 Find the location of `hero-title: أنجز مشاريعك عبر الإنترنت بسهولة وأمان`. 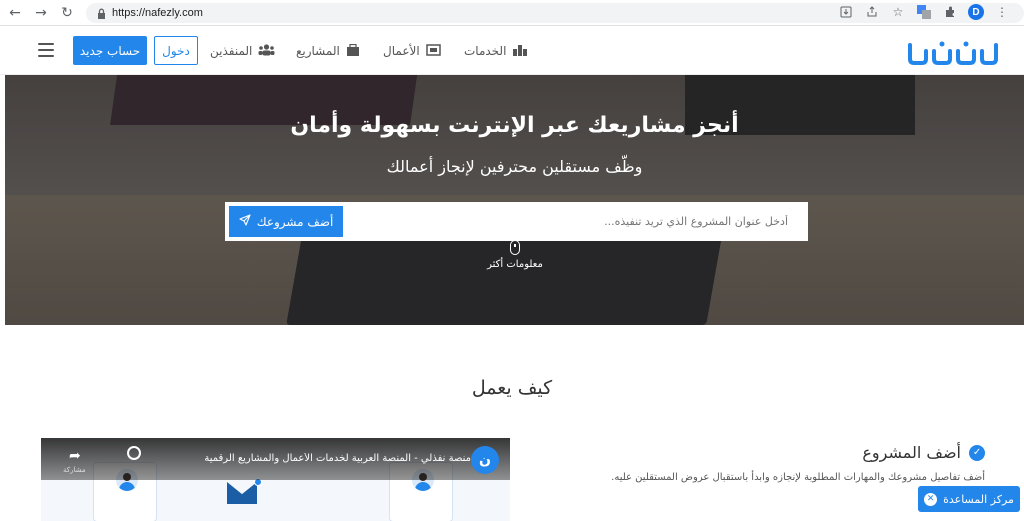

hero-title: أنجز مشاريعك عبر الإنترنت بسهولة وأمان is located at coordinates (514, 125).